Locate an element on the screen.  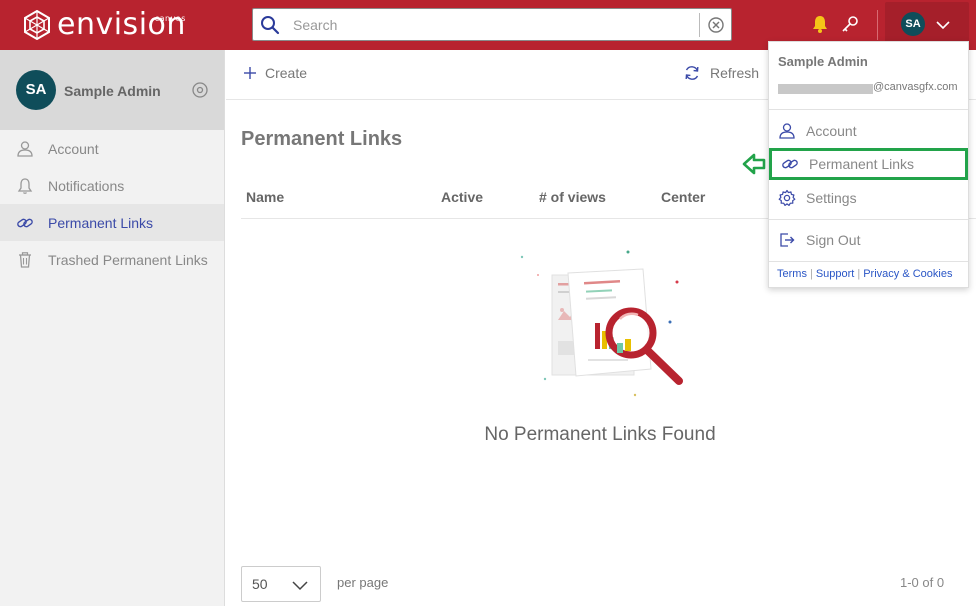
privacy-cookies-link: Privacy & Cookies is located at coordinates (907, 274).